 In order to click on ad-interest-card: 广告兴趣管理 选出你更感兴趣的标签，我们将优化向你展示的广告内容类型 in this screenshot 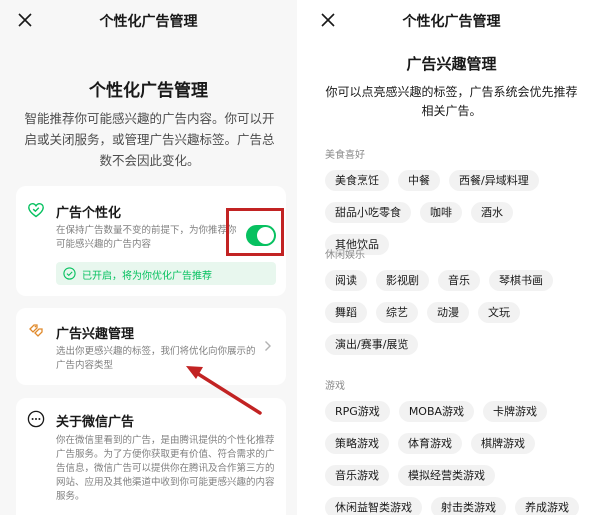, I will do `click(151, 346)`.